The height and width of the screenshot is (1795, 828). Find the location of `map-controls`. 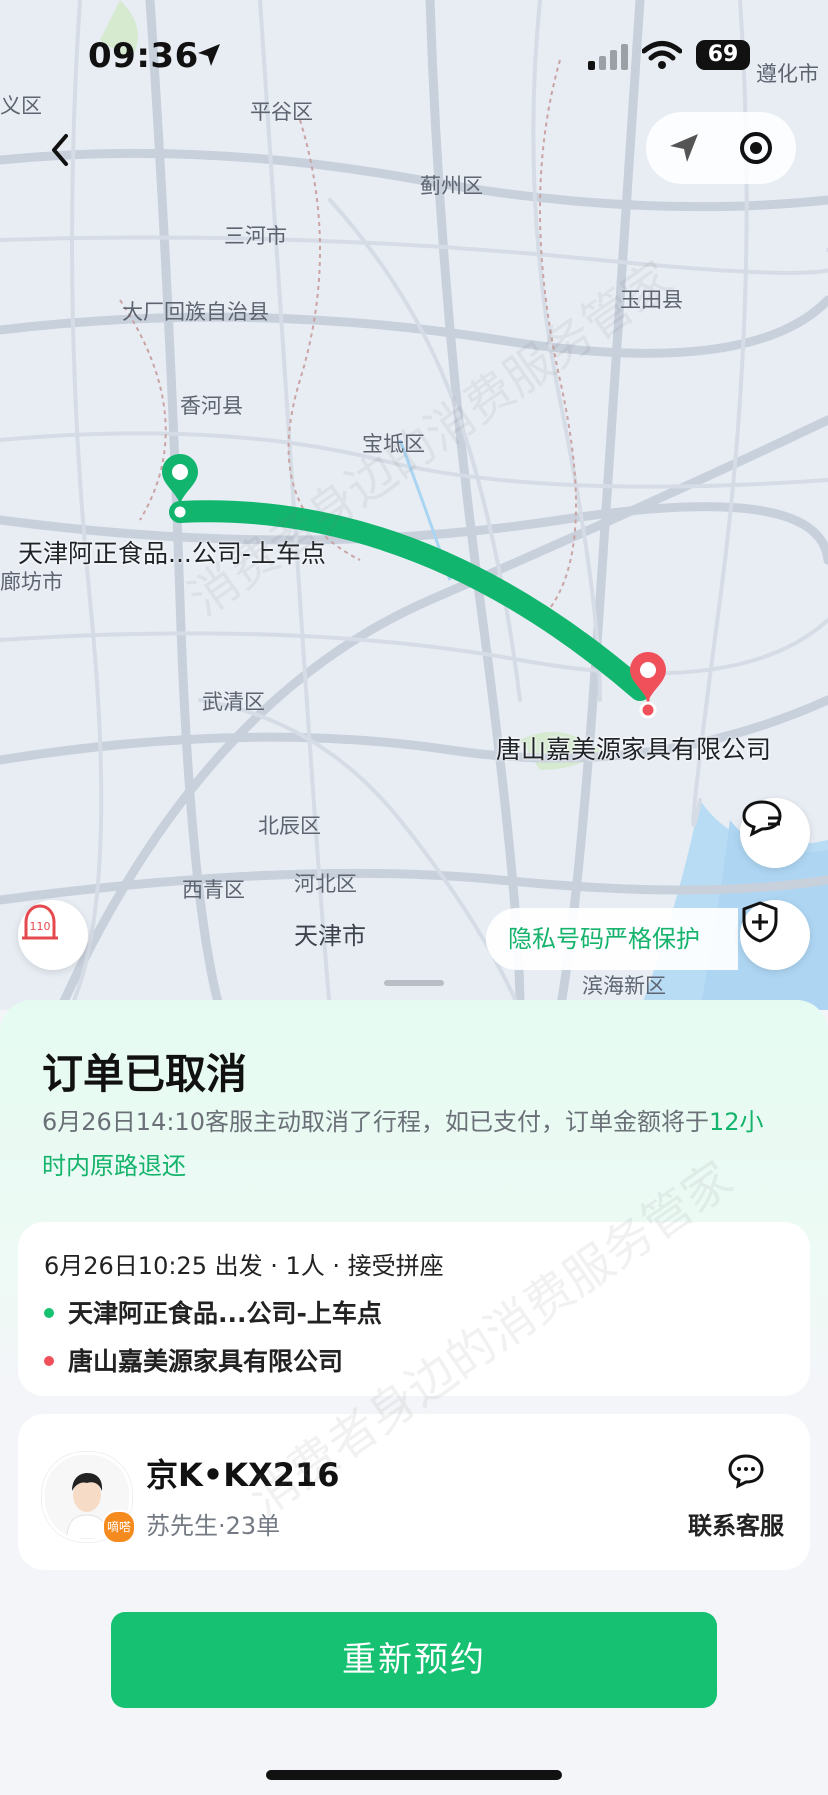

map-controls is located at coordinates (721, 148).